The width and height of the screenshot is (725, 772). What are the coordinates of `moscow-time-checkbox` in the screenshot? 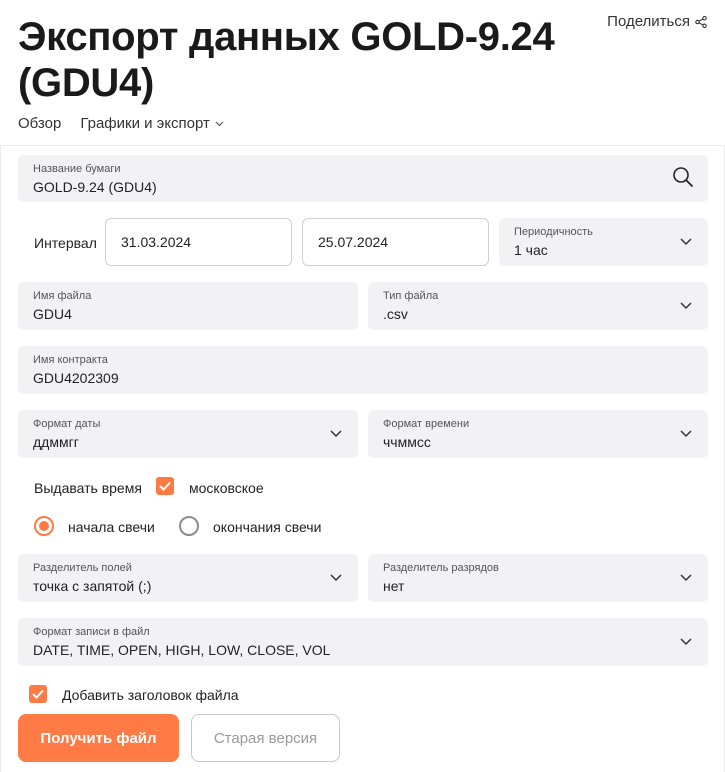 It's located at (165, 486).